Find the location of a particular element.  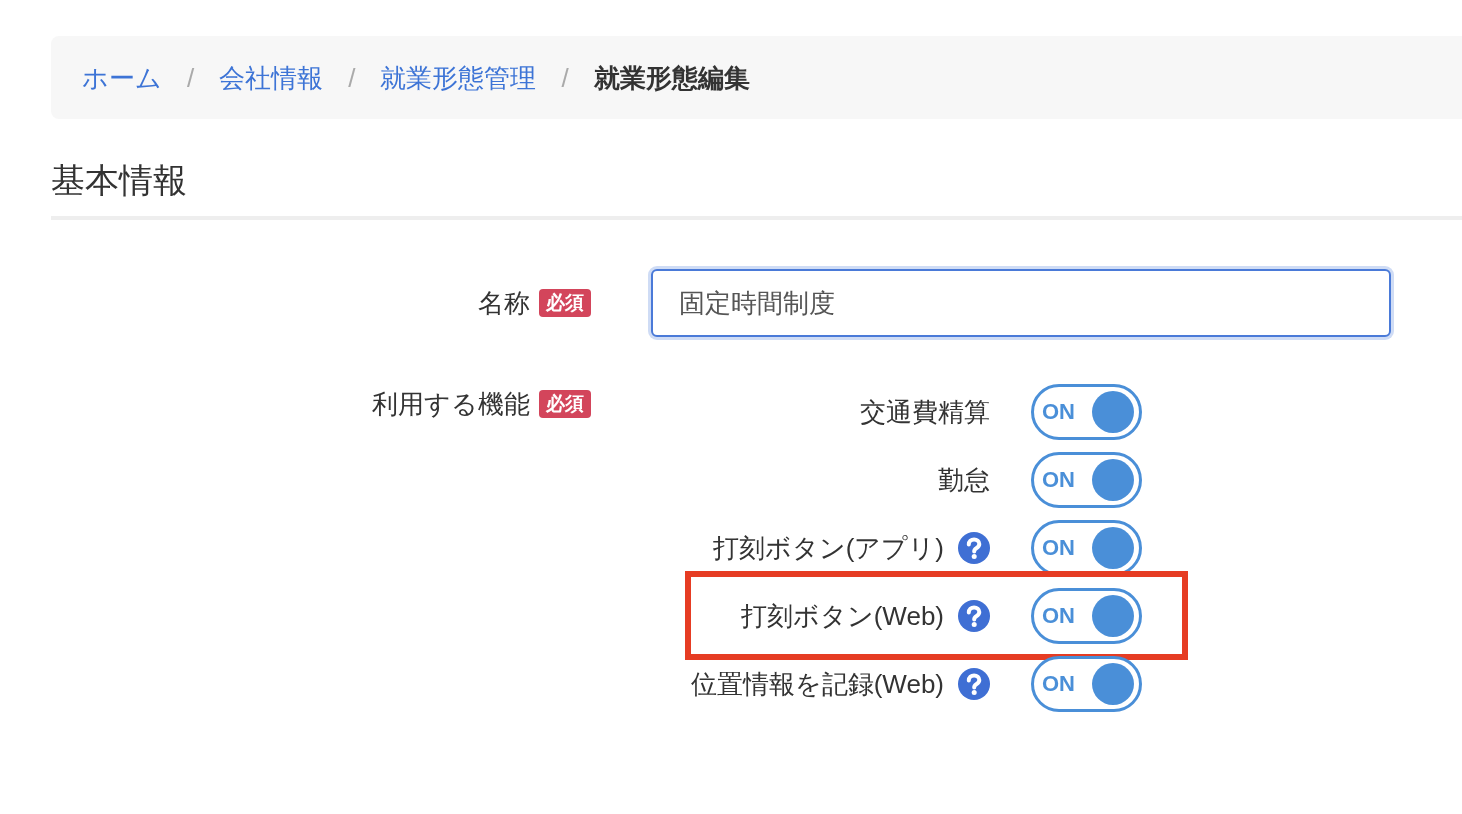

breadcrumb-link: ホーム is located at coordinates (122, 77).